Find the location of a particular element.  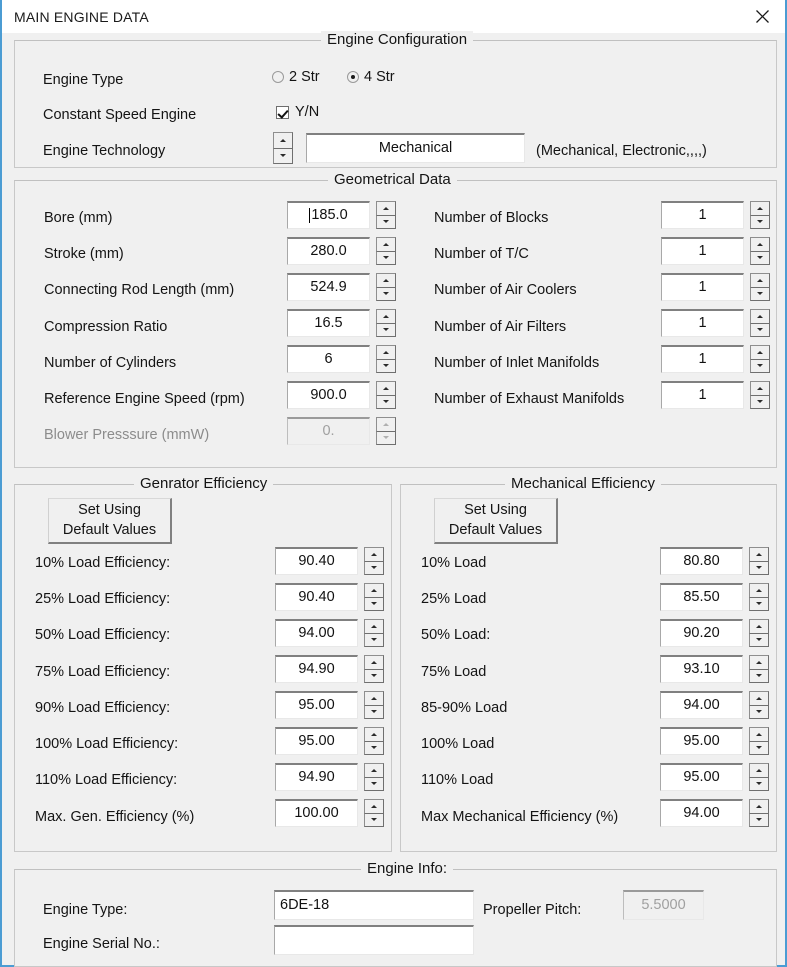

gen-110-load-spinner-up is located at coordinates (374, 770).